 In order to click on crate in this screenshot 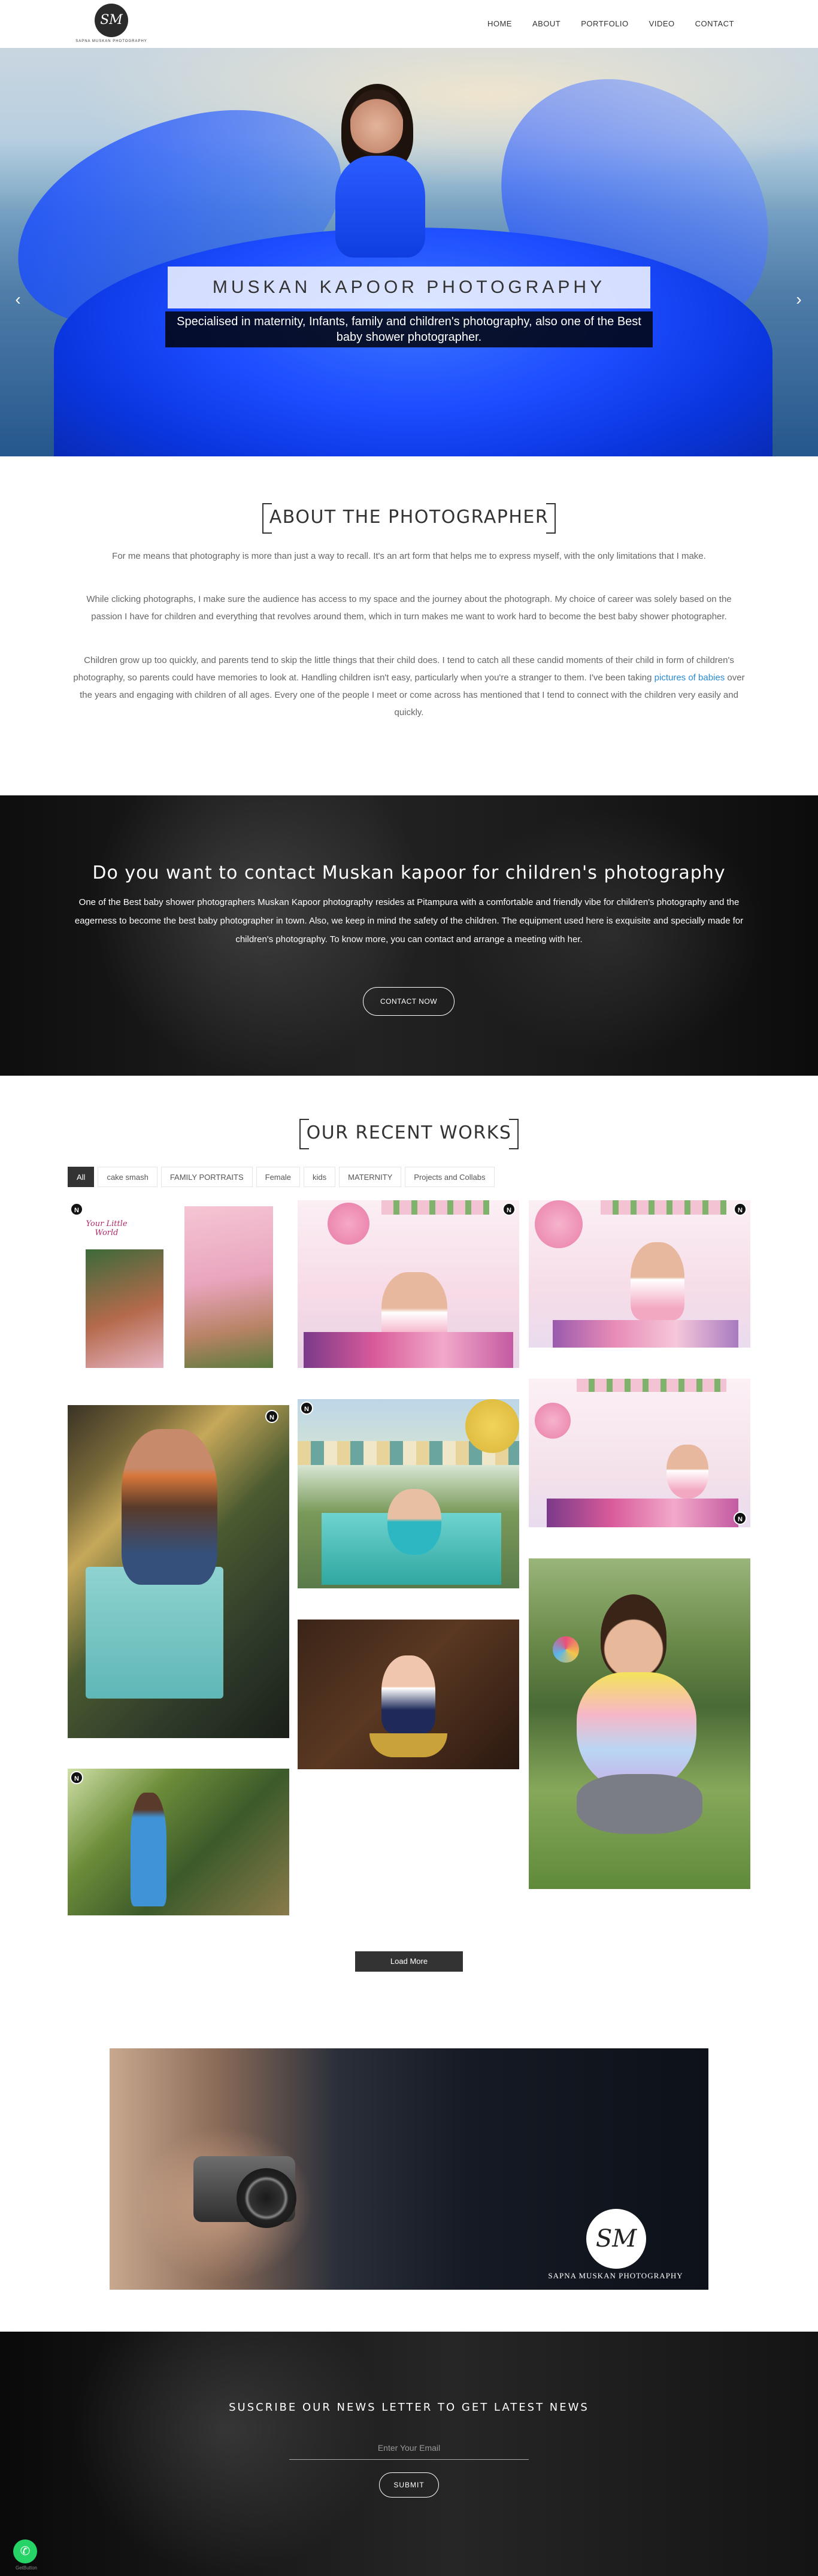, I will do `click(155, 1633)`.